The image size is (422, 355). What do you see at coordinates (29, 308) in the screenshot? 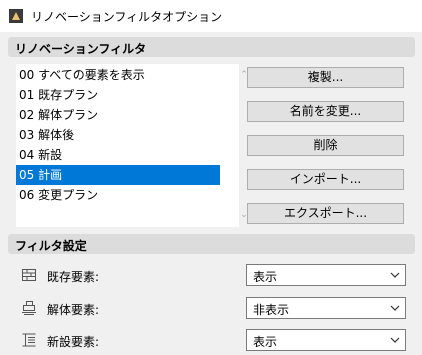
I see `demolished-elements-icon` at bounding box center [29, 308].